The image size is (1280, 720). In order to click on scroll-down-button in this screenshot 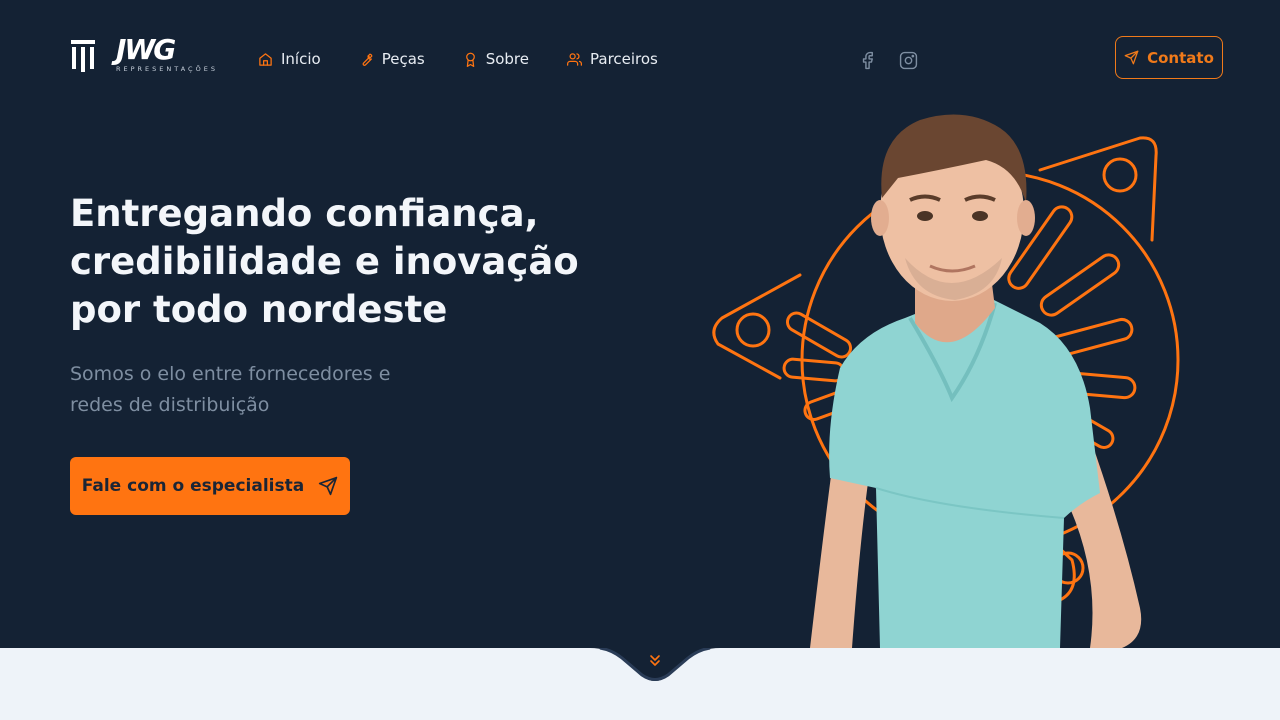, I will do `click(655, 666)`.